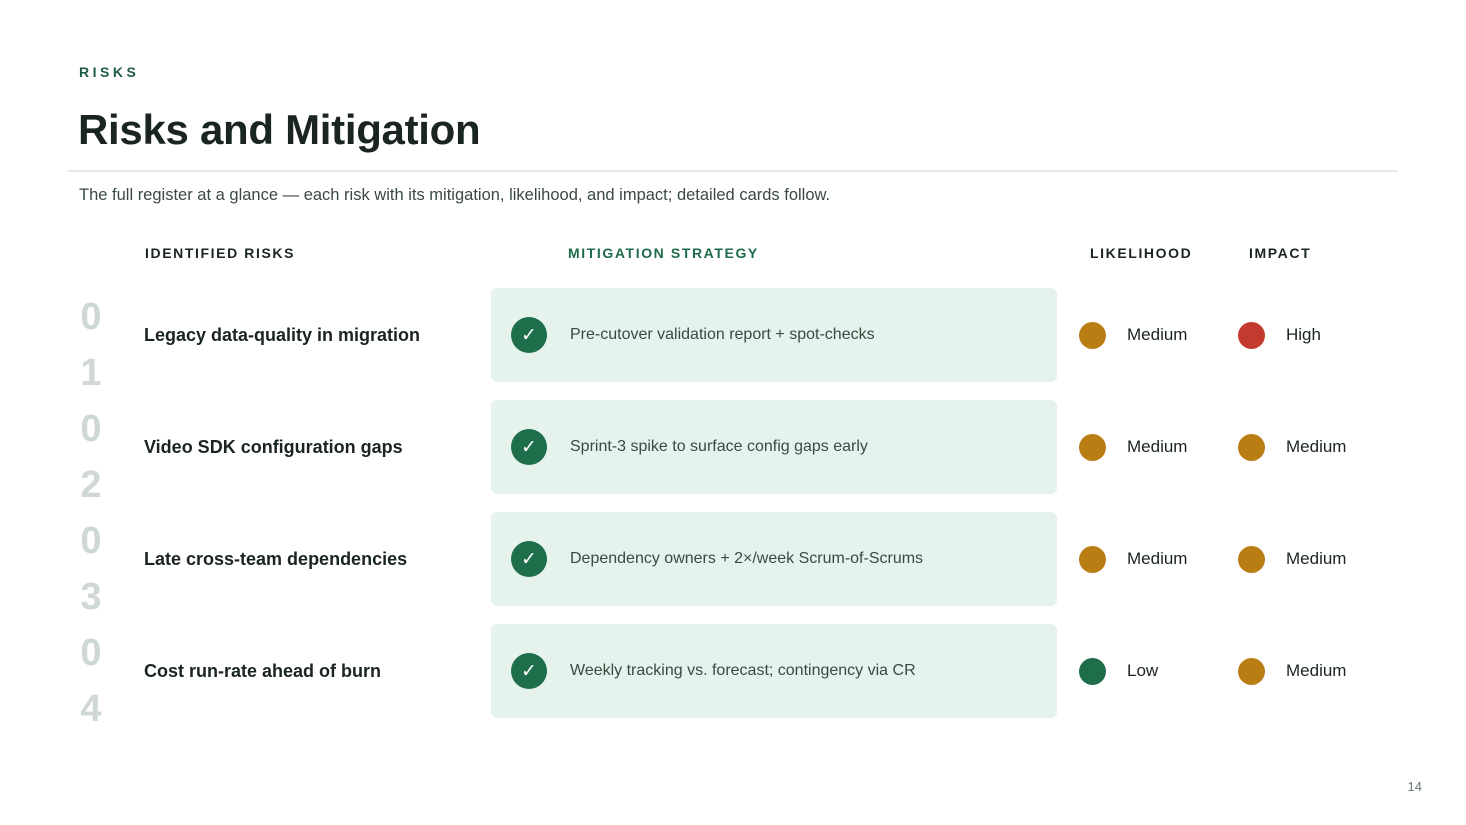 This screenshot has height=825, width=1466. I want to click on eyebrow-label: RISKS, so click(109, 72).